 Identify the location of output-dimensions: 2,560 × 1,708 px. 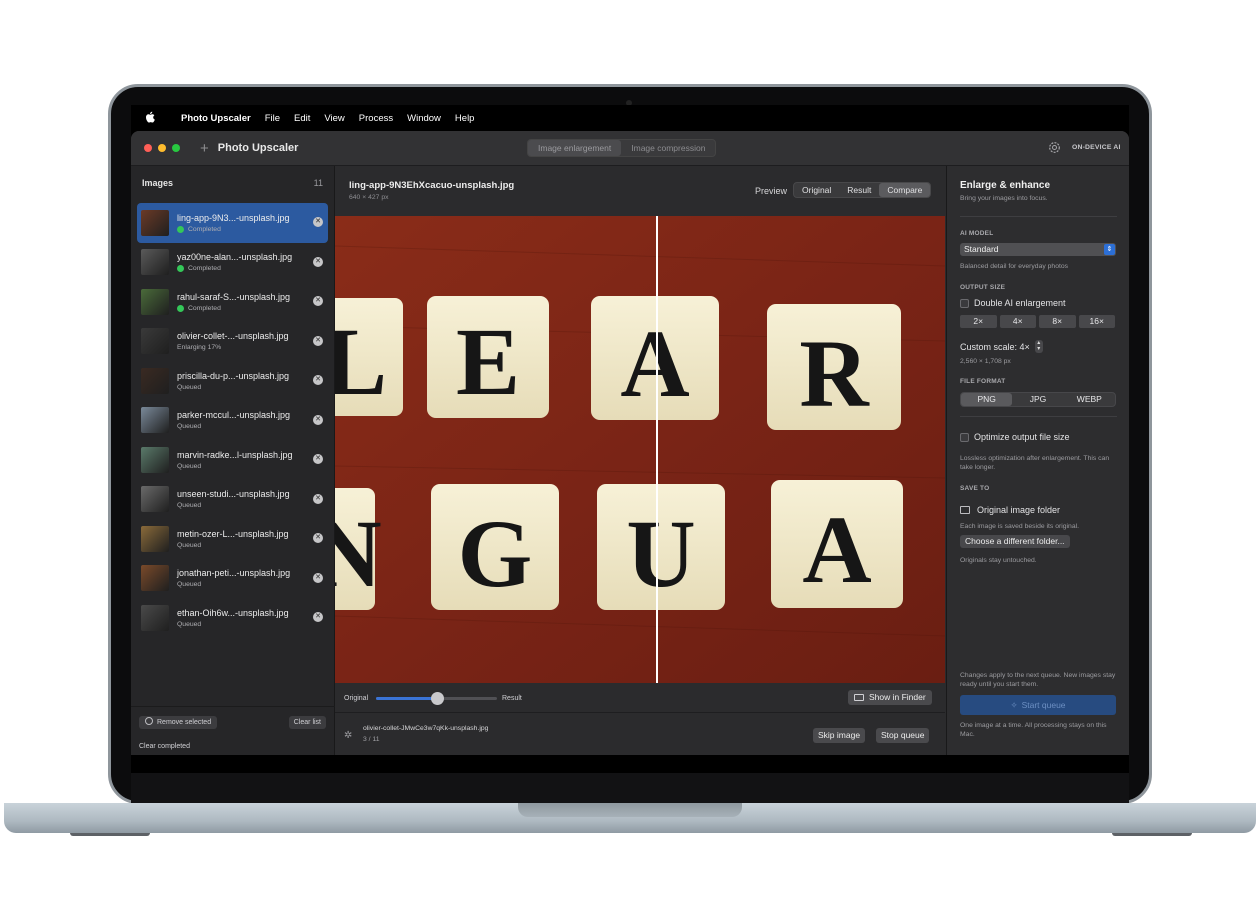
(985, 361).